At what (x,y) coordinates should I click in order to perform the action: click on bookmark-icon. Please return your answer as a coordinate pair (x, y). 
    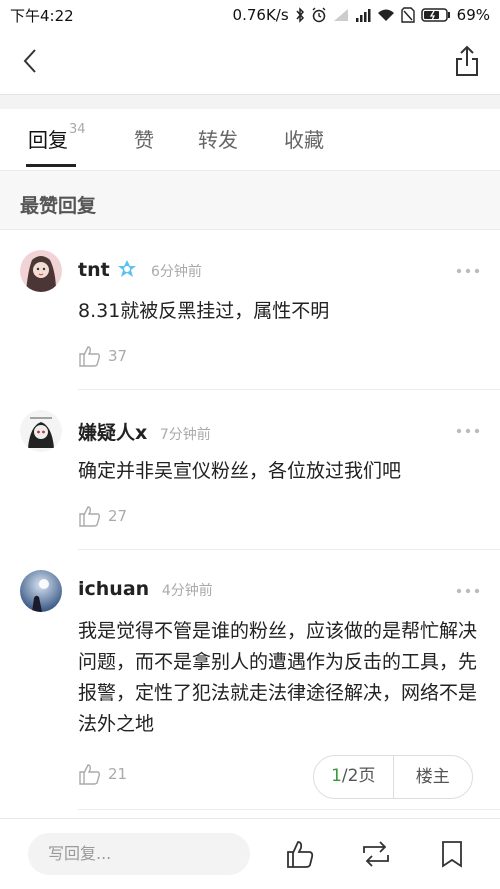
    Looking at the image, I should click on (452, 854).